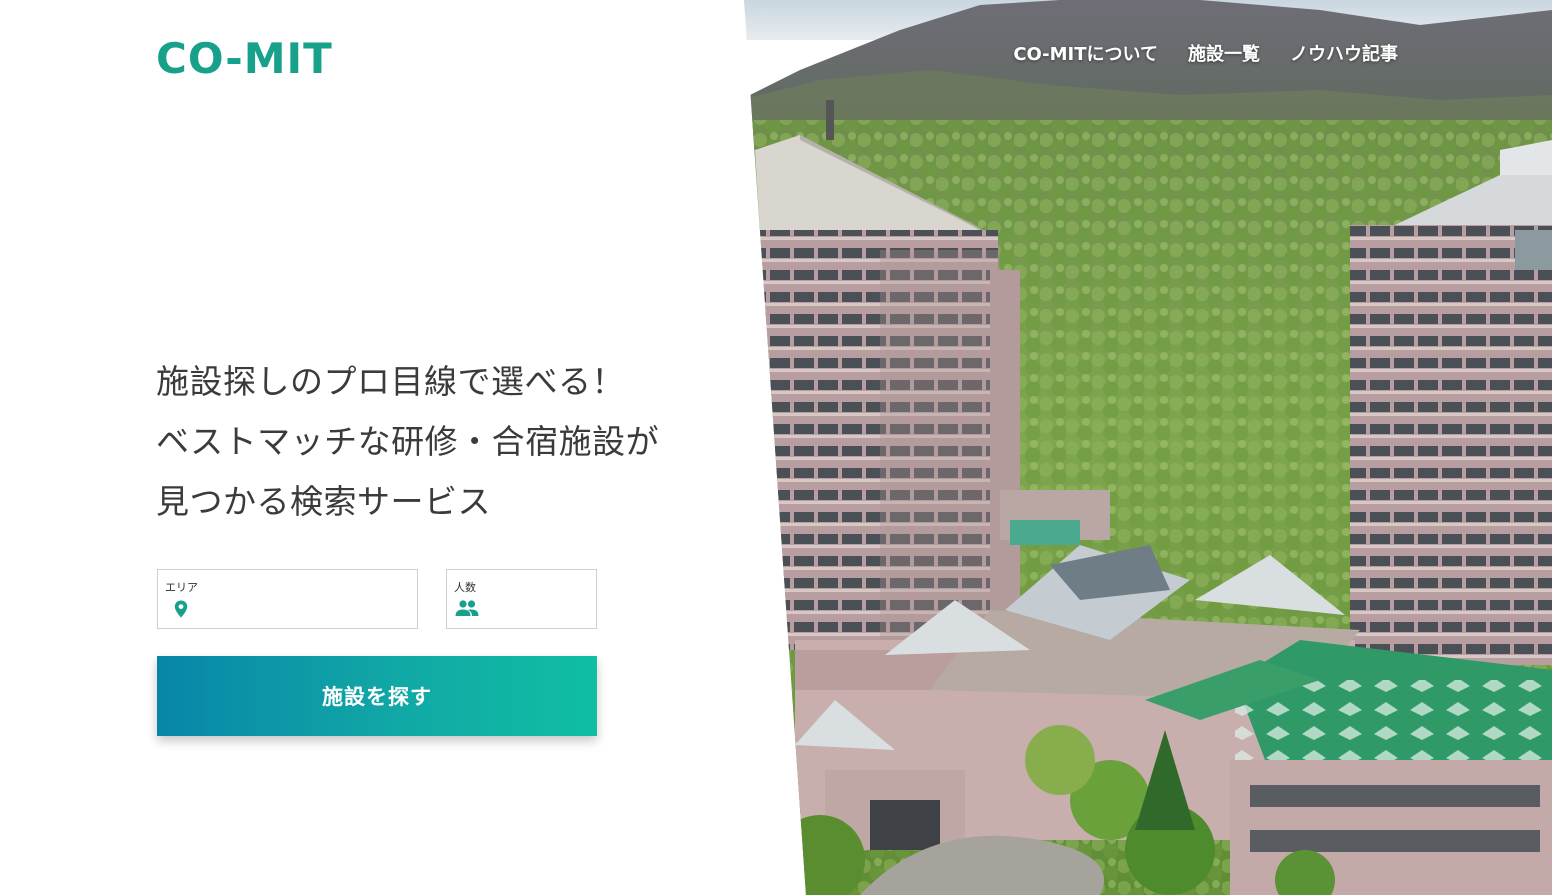  Describe the element at coordinates (181, 587) in the screenshot. I see `area-field-label: エリア` at that location.